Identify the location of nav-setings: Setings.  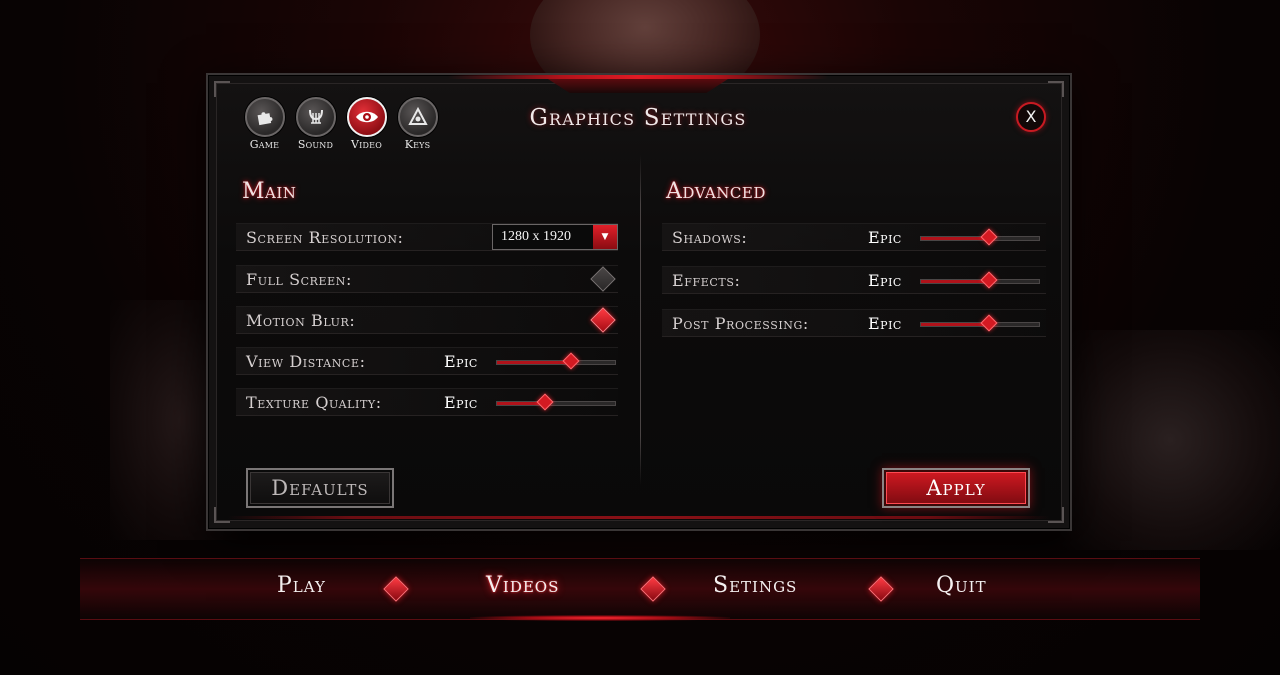
(755, 585).